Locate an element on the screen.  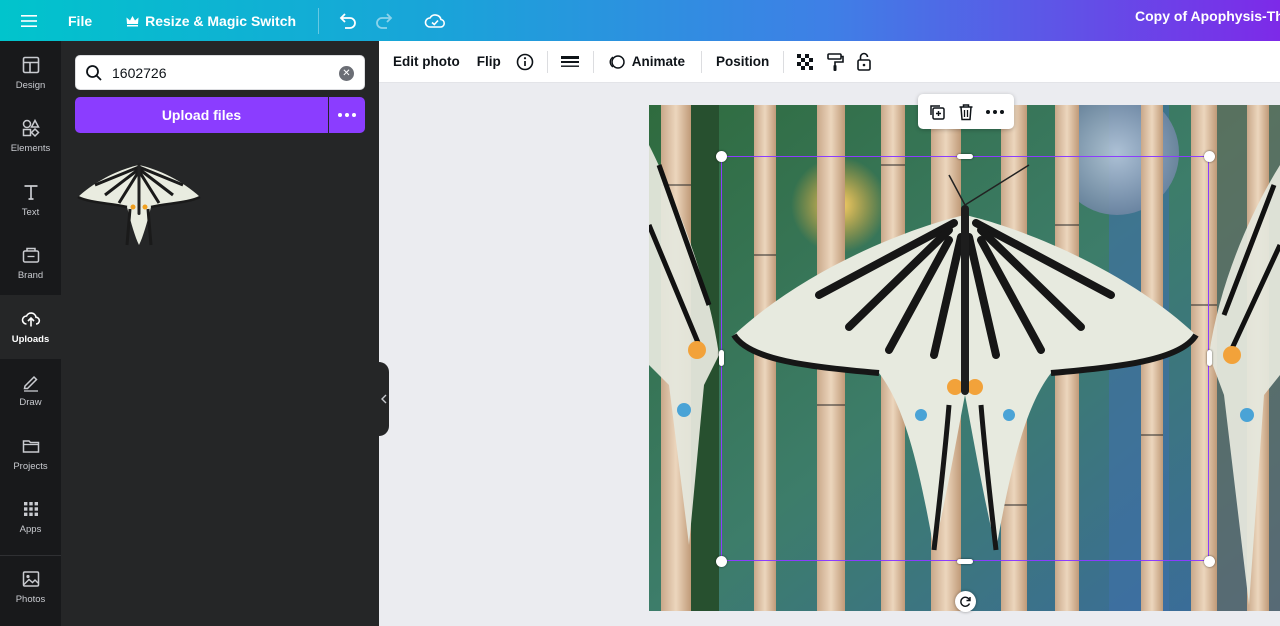
resize-magic-switch-button: Resize & Magic Switch is located at coordinates (211, 21).